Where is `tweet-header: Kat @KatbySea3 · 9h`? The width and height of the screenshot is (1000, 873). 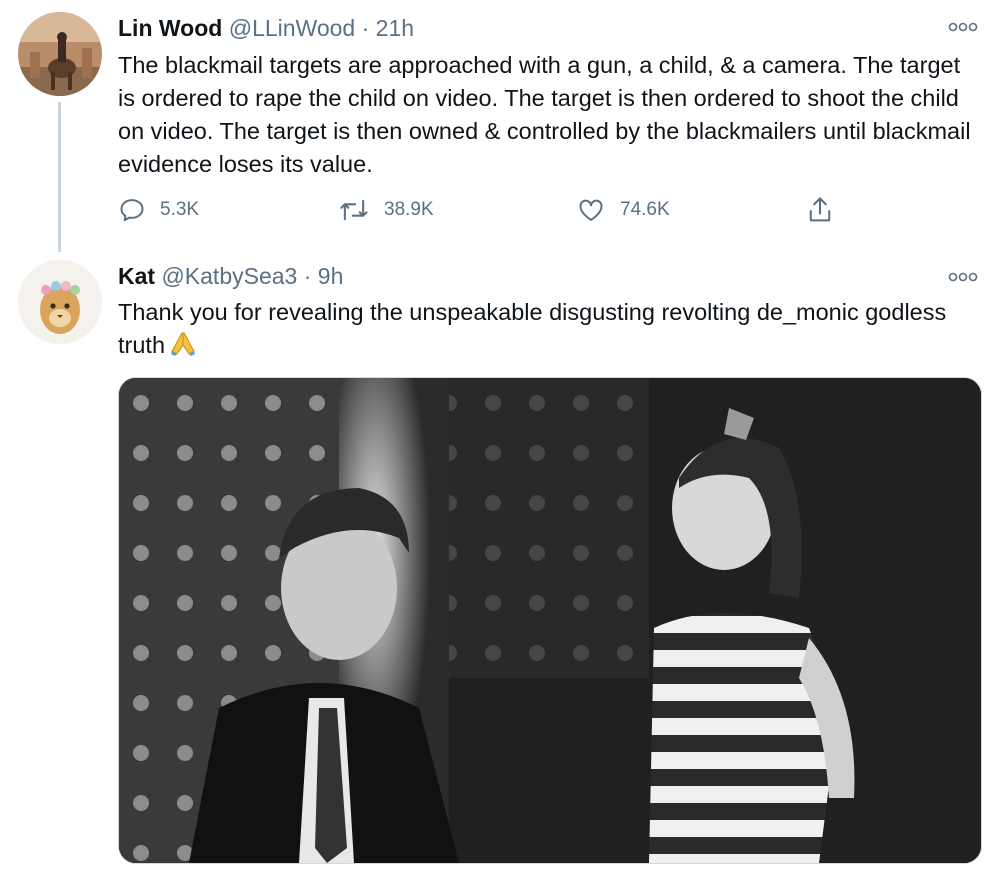 tweet-header: Kat @KatbySea3 · 9h is located at coordinates (230, 276).